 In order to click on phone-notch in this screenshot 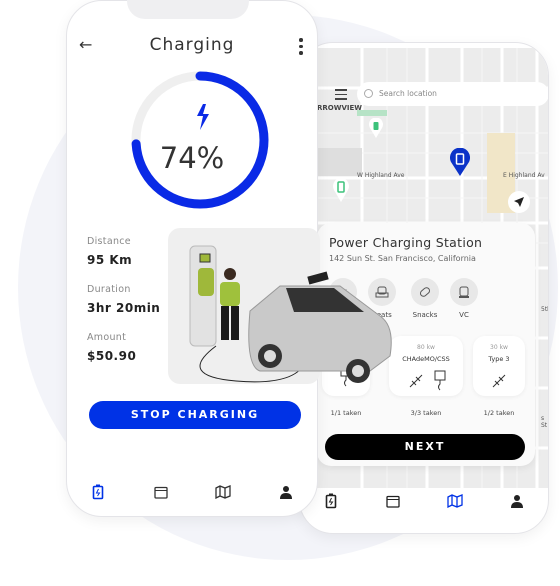, I will do `click(188, 9)`.